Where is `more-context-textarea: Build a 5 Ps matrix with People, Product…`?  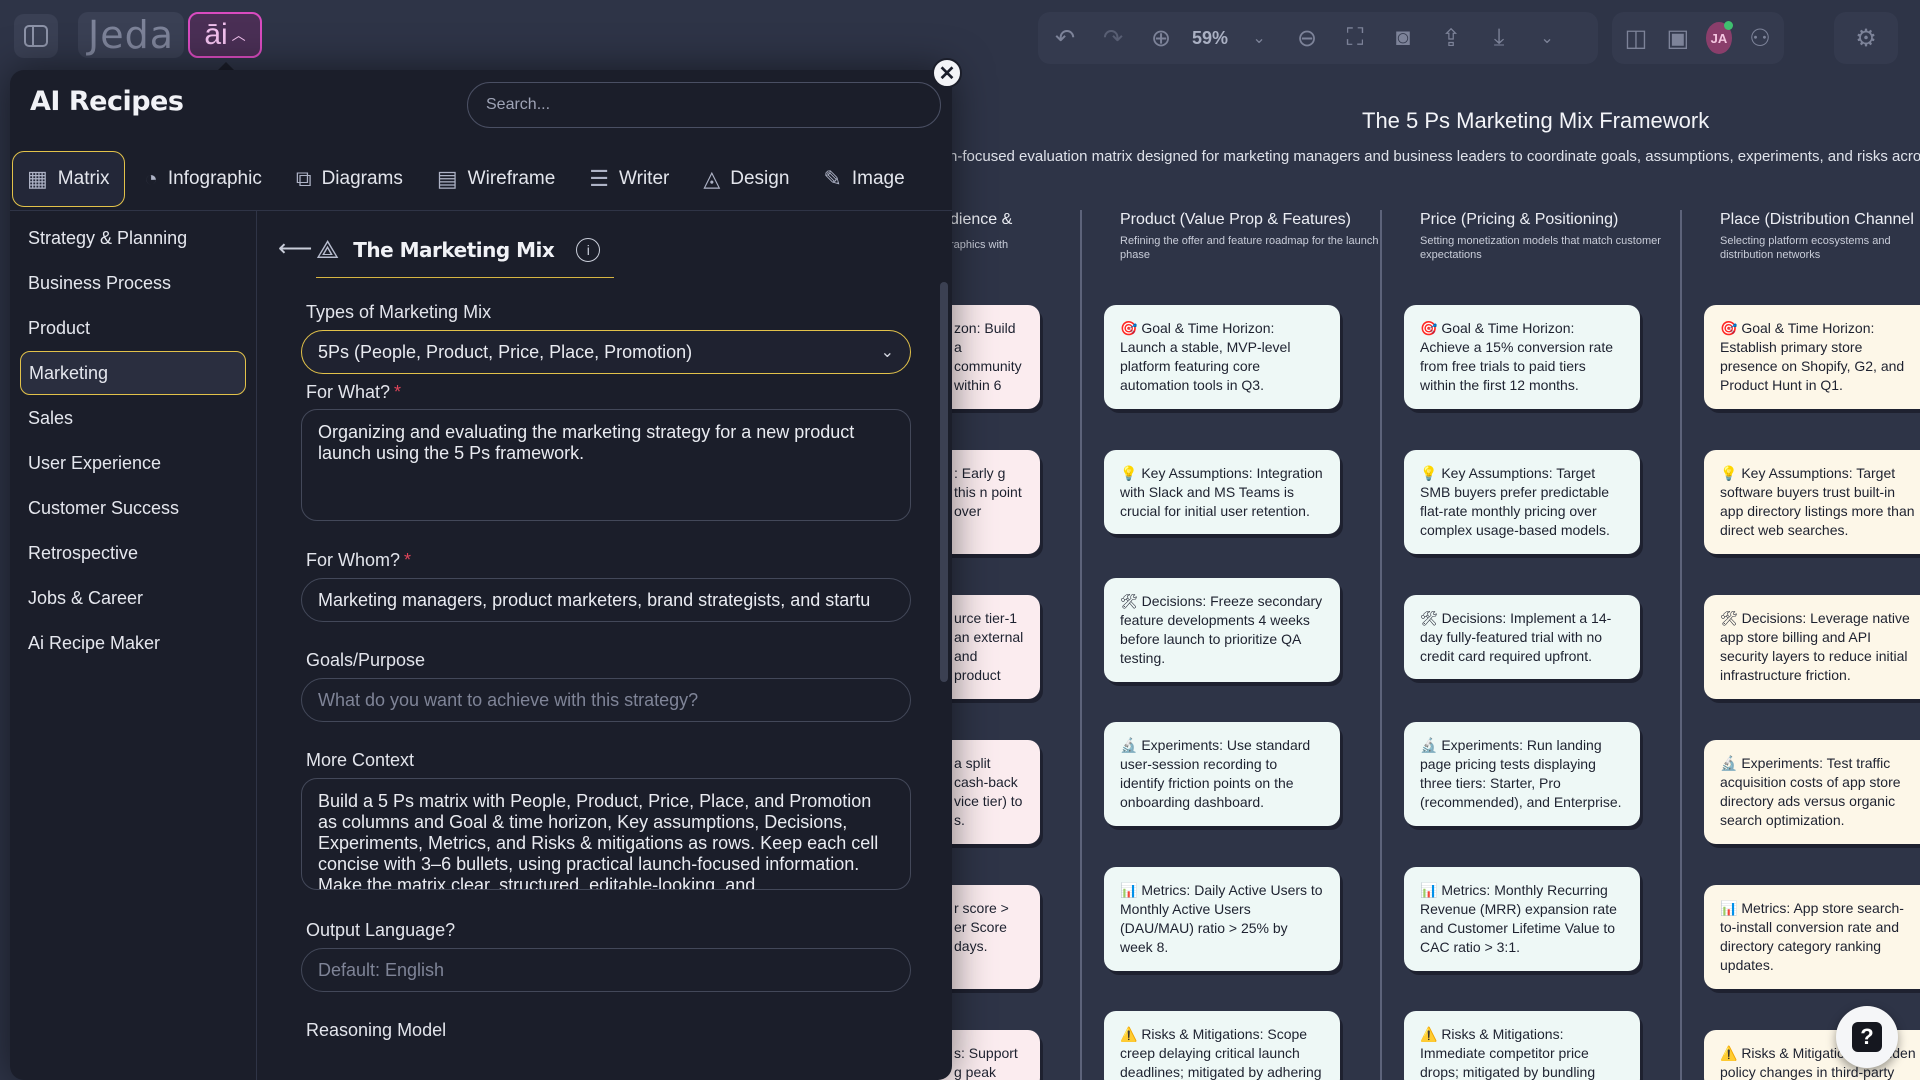 more-context-textarea: Build a 5 Ps matrix with People, Product… is located at coordinates (606, 834).